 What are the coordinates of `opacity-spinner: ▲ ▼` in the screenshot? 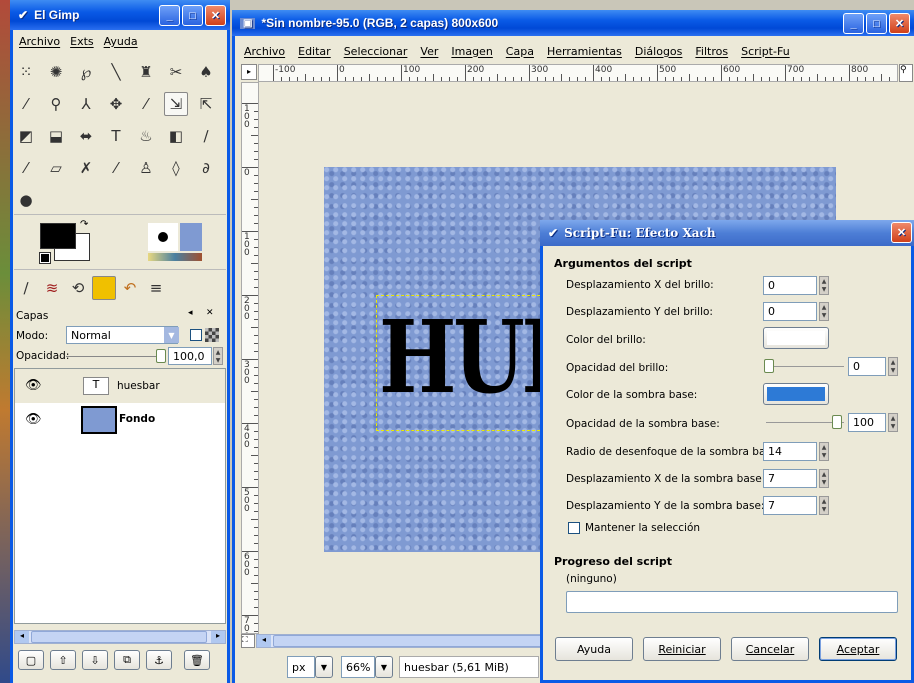 It's located at (218, 356).